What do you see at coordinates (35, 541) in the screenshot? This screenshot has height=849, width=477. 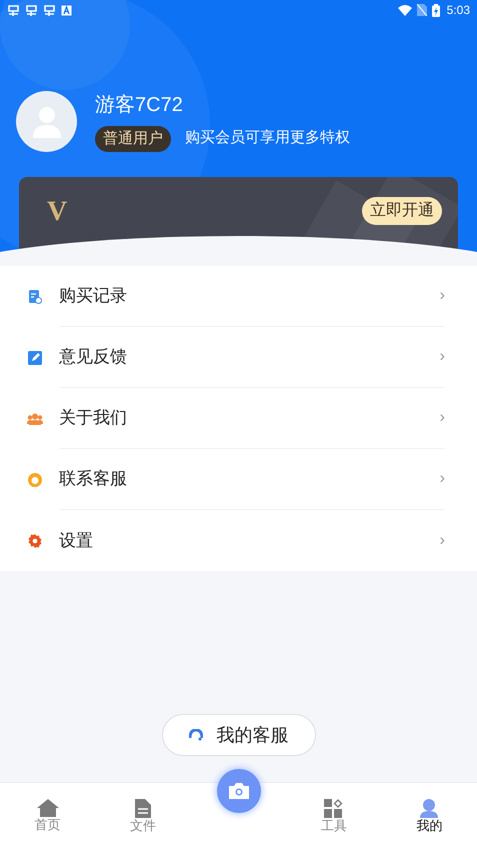 I see `settings-icon` at bounding box center [35, 541].